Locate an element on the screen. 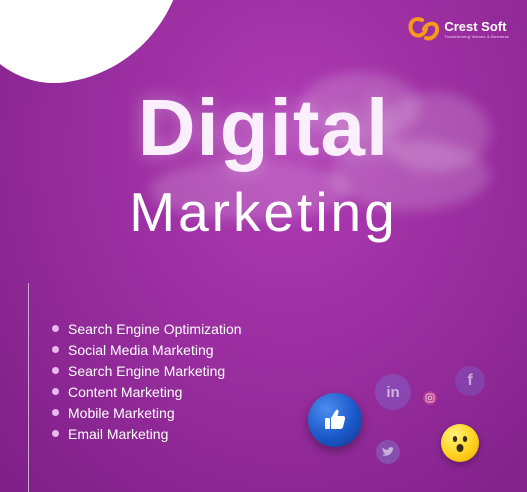  list-item: Social Media Marketing is located at coordinates (147, 349).